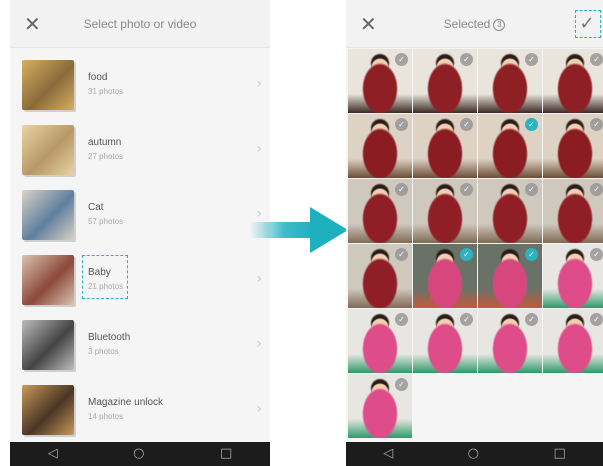 The width and height of the screenshot is (603, 466). I want to click on album-name: Bluetooth, so click(109, 337).